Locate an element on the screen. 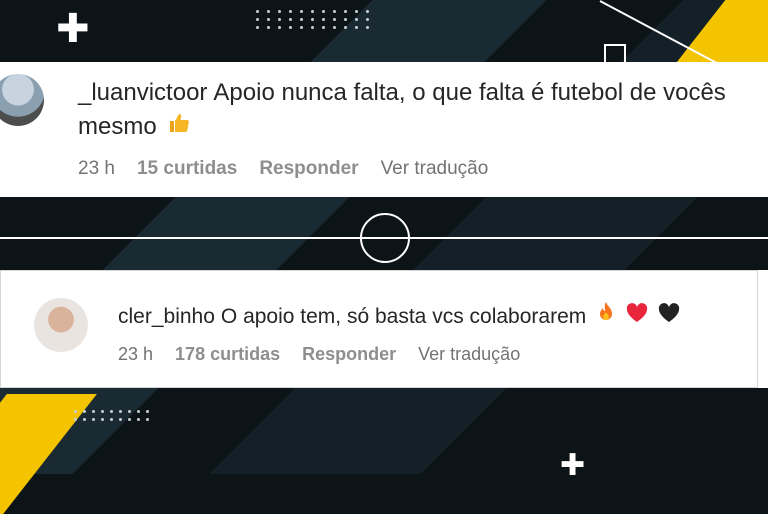  likes-count: 178 curtidas is located at coordinates (227, 354).